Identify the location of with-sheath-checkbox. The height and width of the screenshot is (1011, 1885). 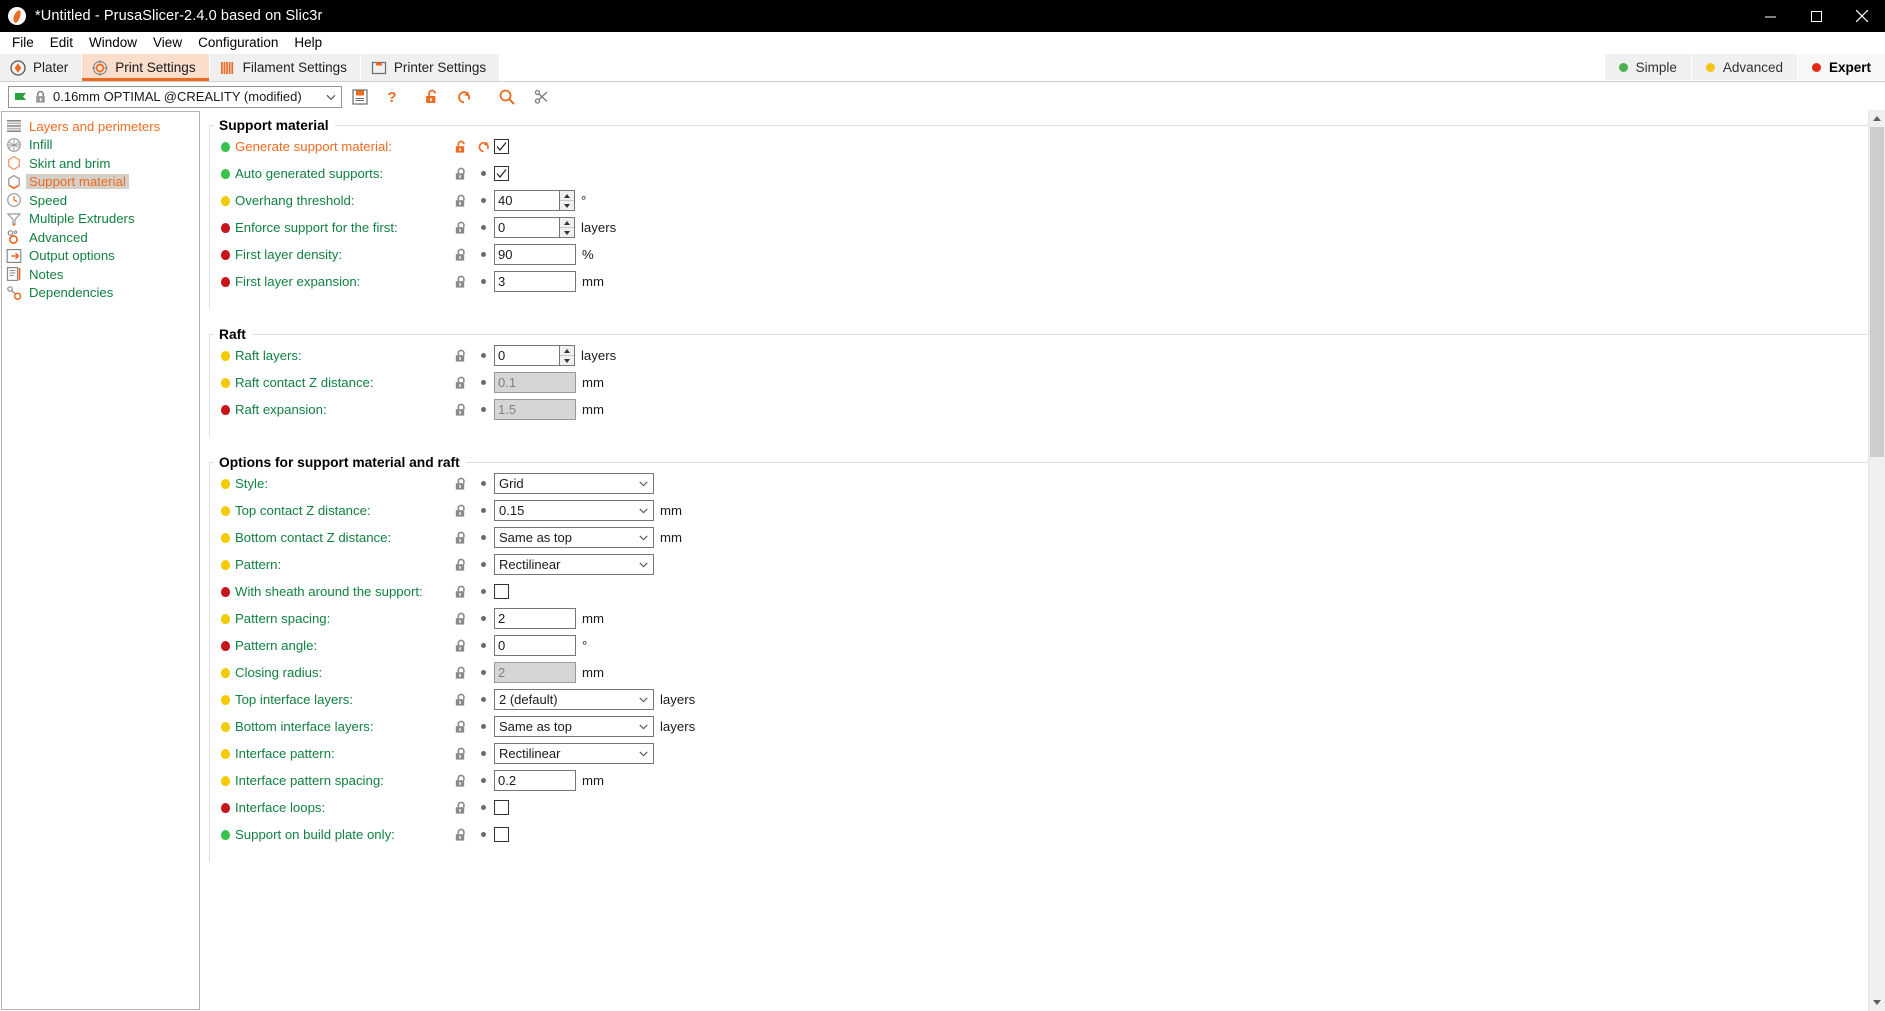
(501, 591).